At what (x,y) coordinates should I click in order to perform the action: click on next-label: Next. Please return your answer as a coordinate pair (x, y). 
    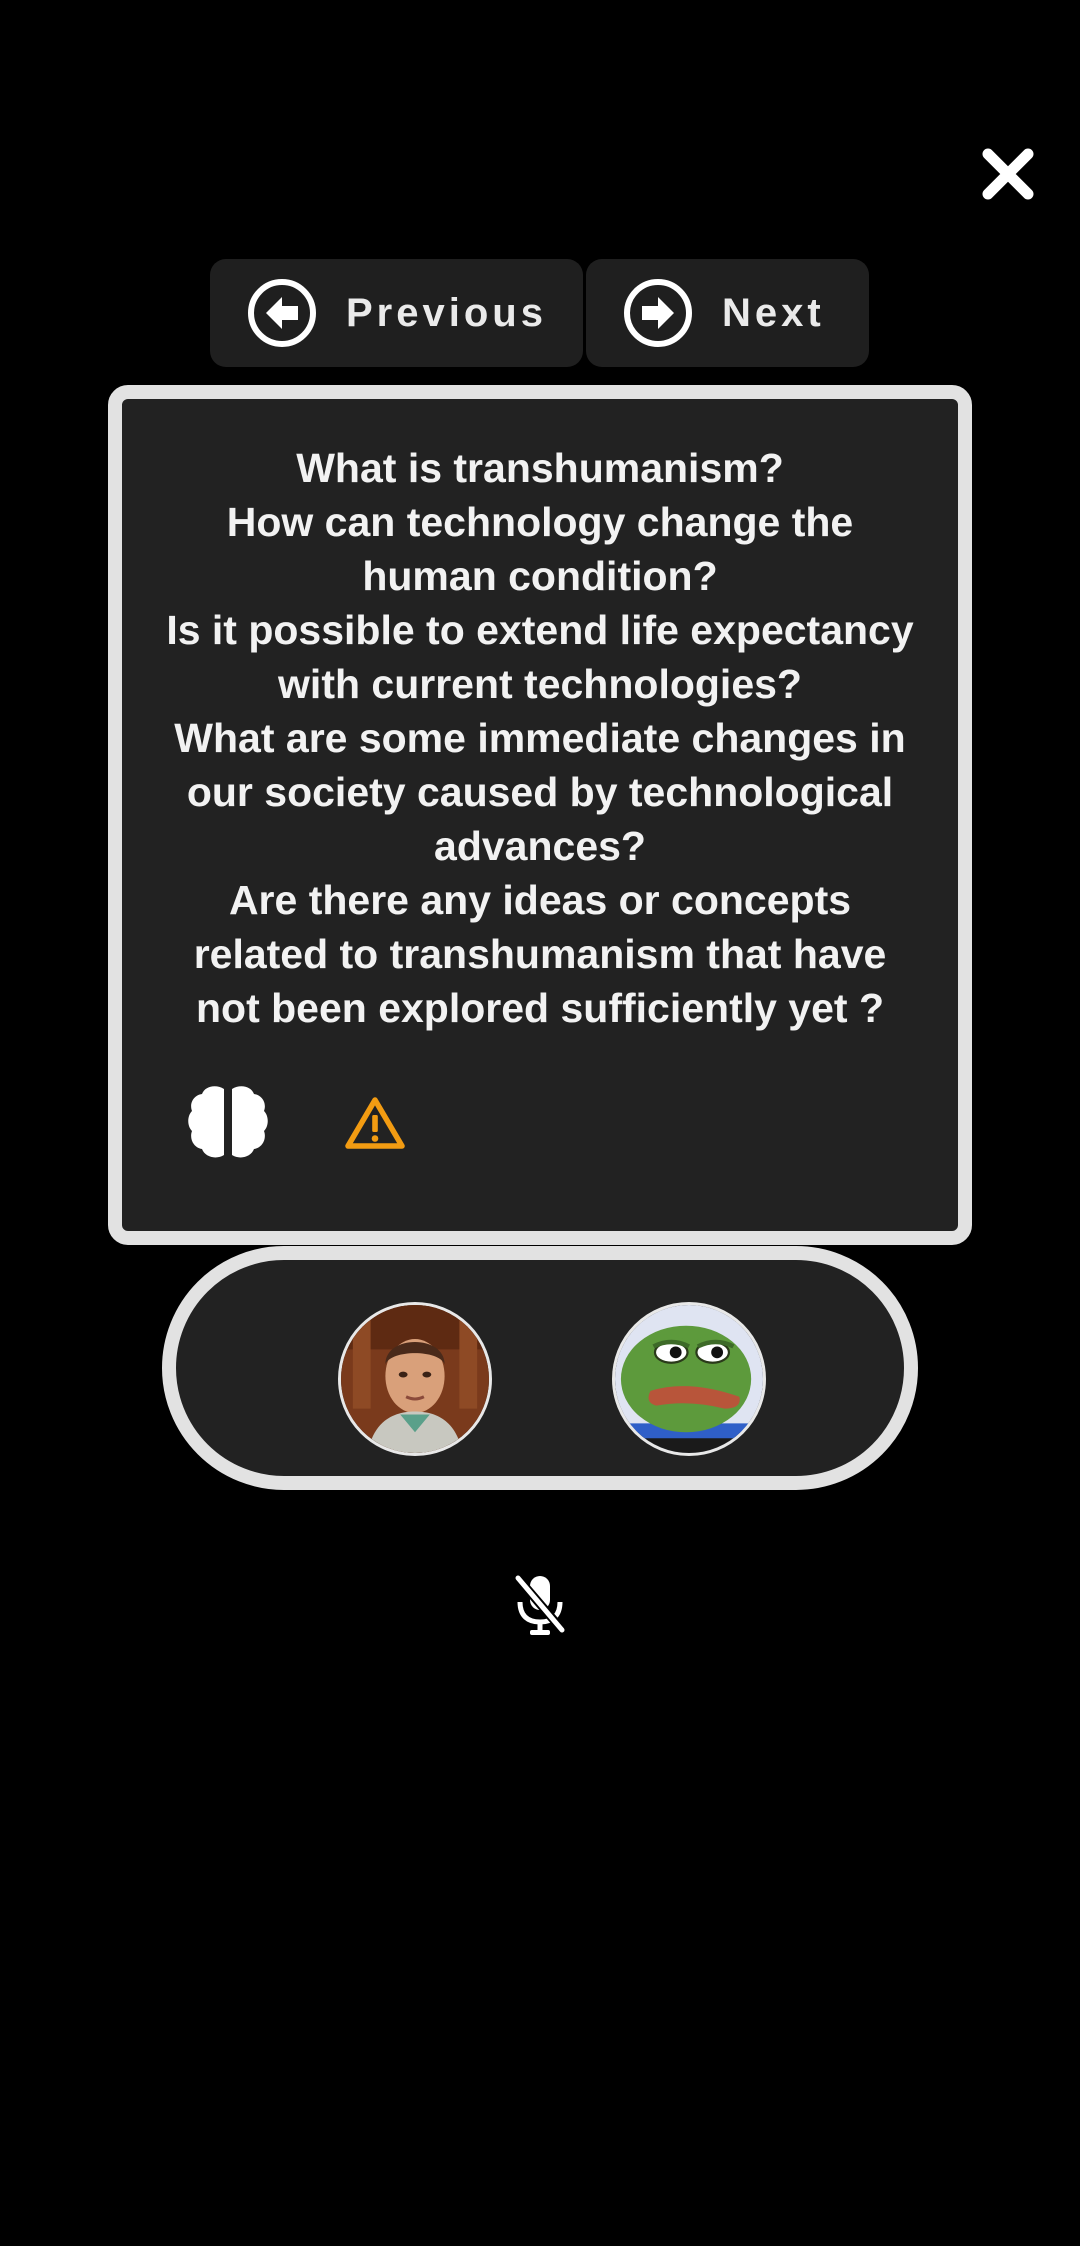
    Looking at the image, I should click on (773, 312).